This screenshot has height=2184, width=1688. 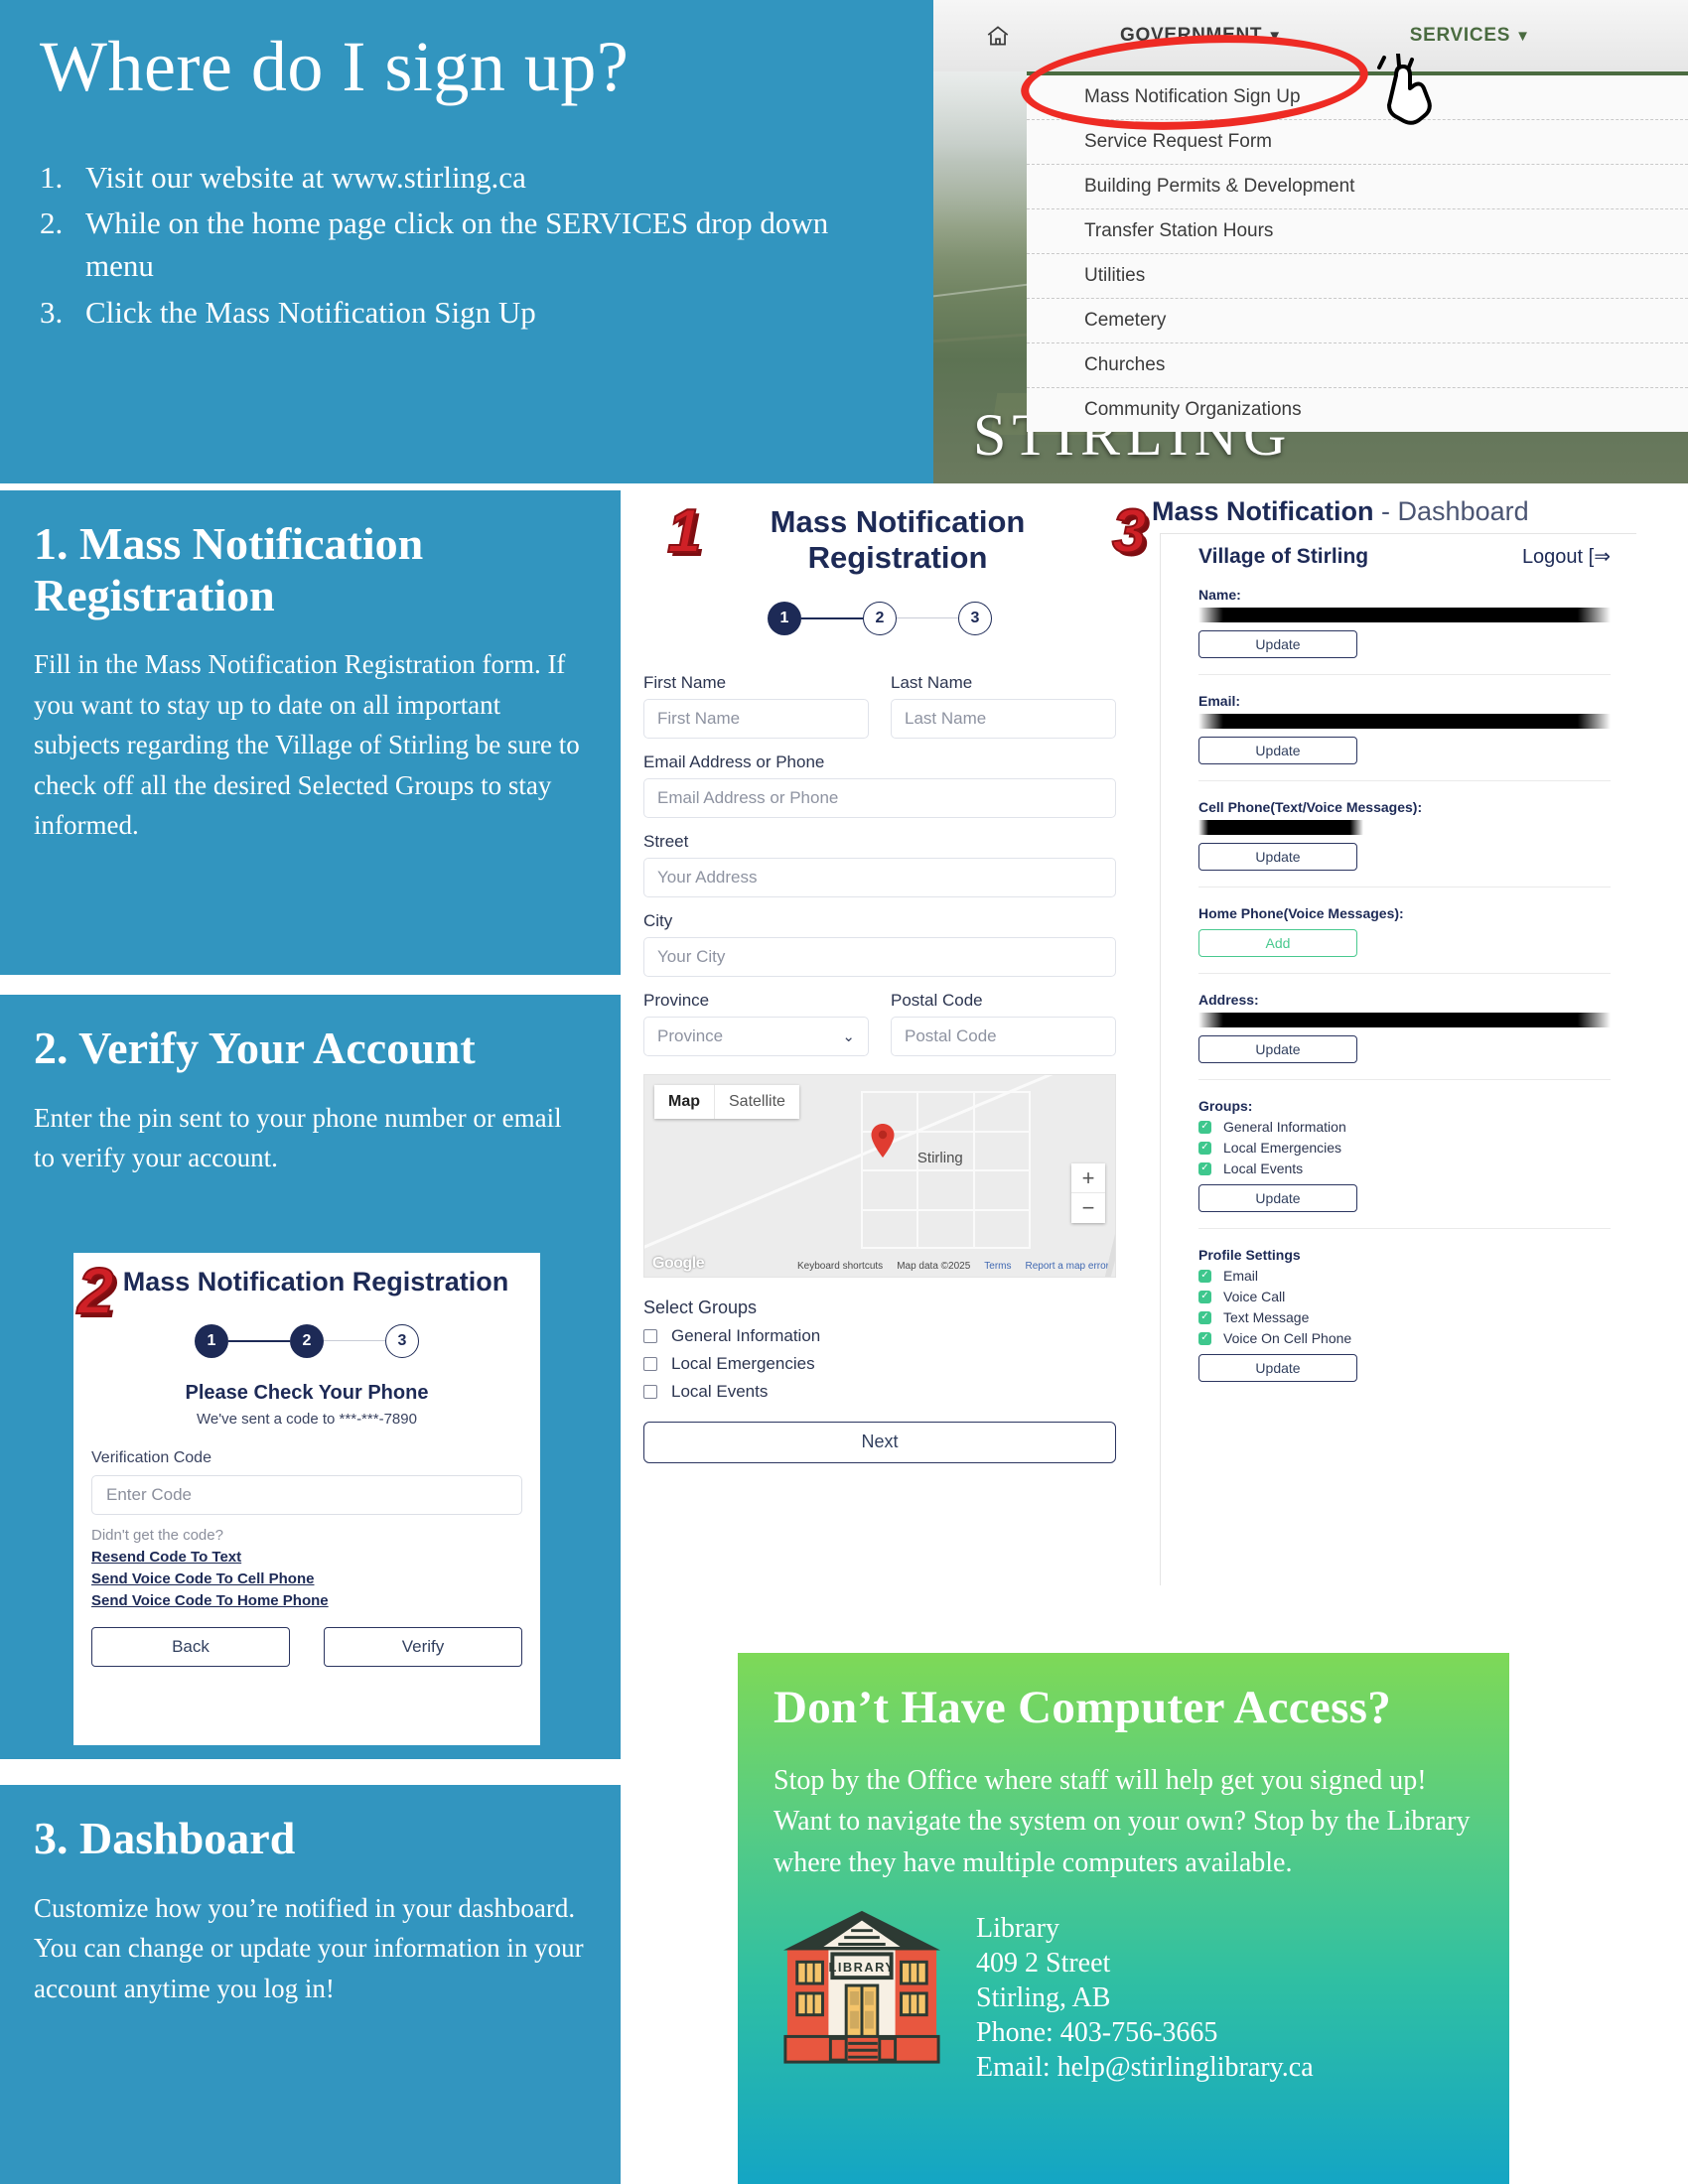 I want to click on add-home-phone-button: Add, so click(x=1277, y=943).